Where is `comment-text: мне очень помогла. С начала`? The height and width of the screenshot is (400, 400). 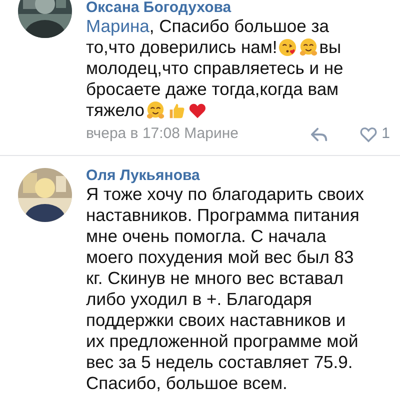
comment-text: мне очень помогла. С начала is located at coordinates (206, 236).